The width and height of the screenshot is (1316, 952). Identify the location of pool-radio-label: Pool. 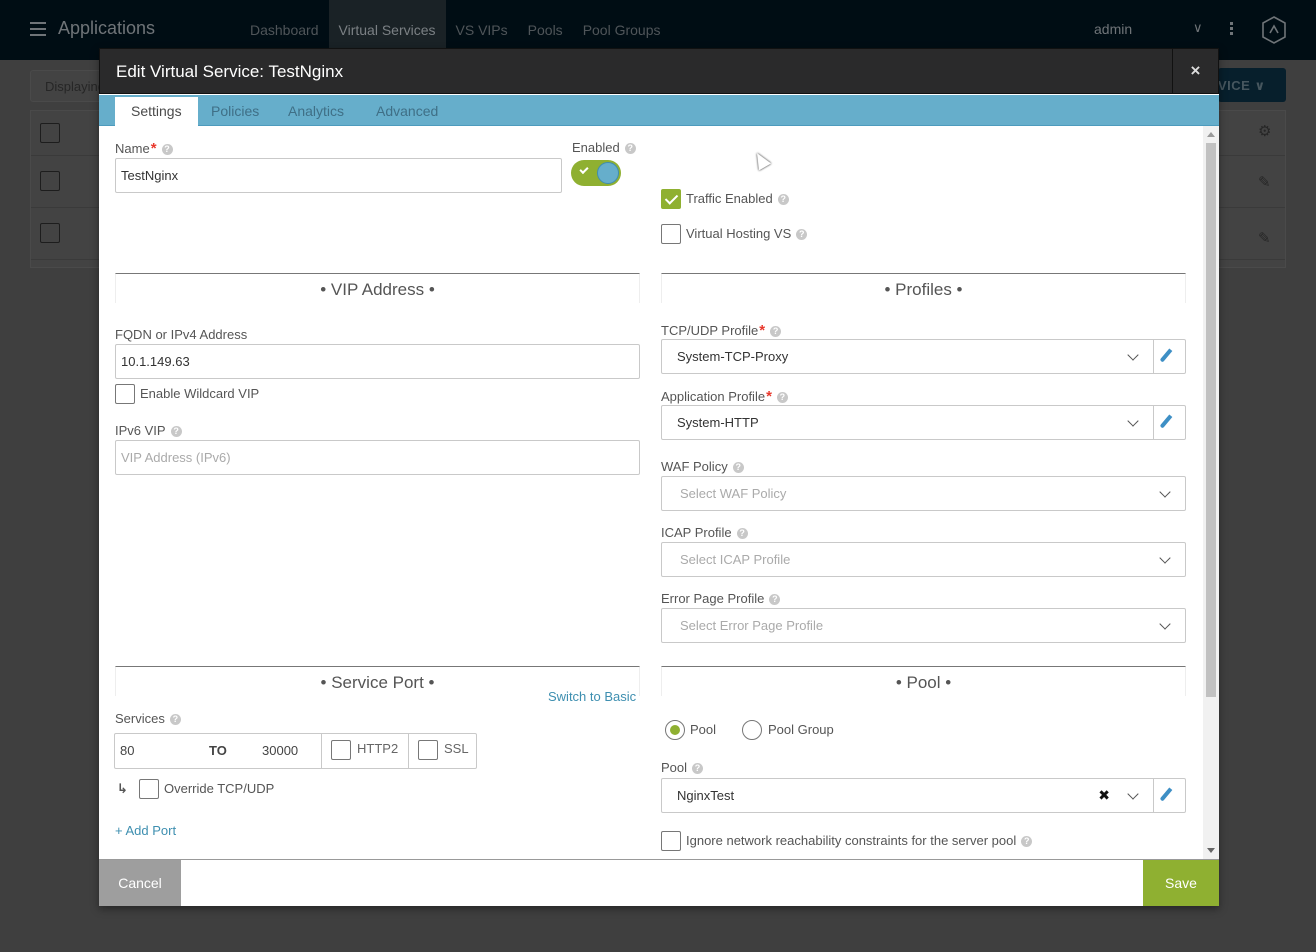
(703, 729).